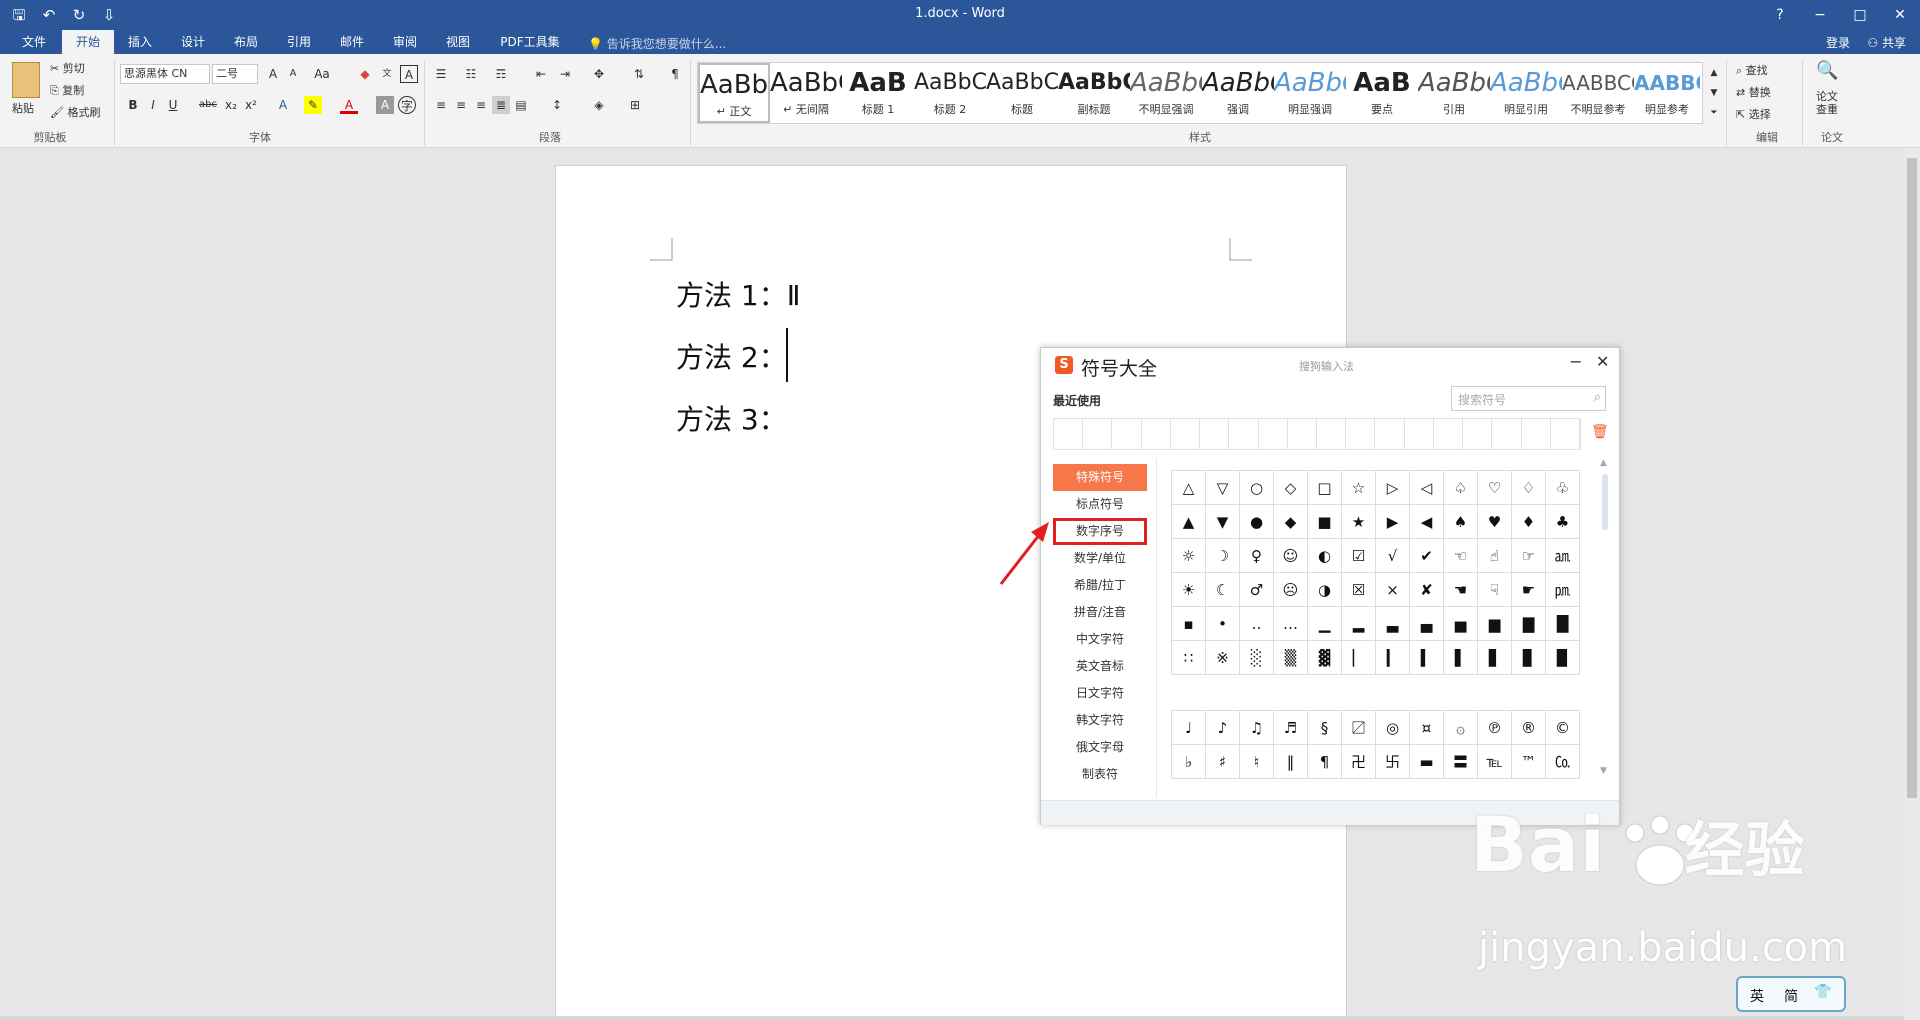  I want to click on symbol-cell: ★, so click(1358, 521).